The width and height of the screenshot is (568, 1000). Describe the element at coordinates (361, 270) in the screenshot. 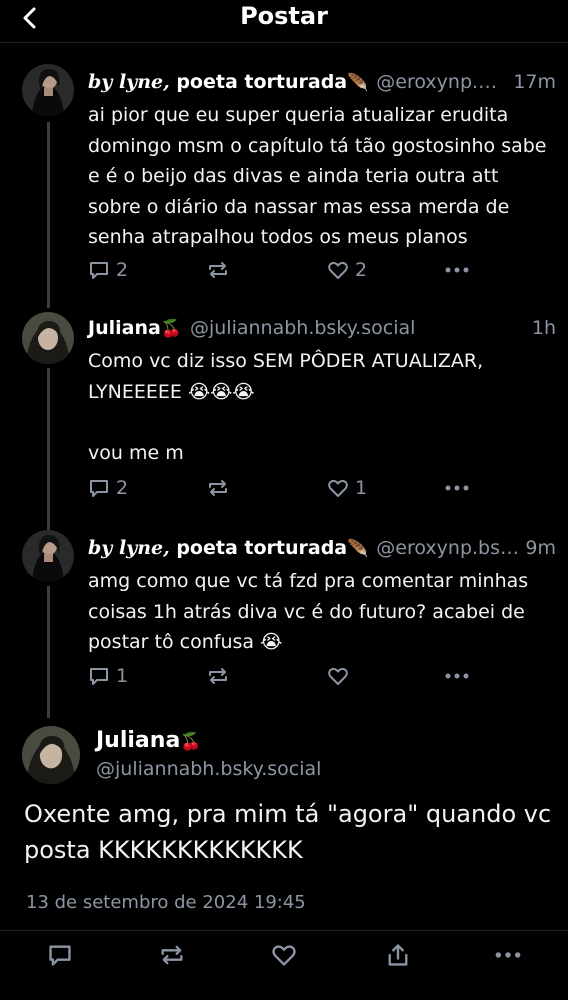

I see `like-count: 2` at that location.